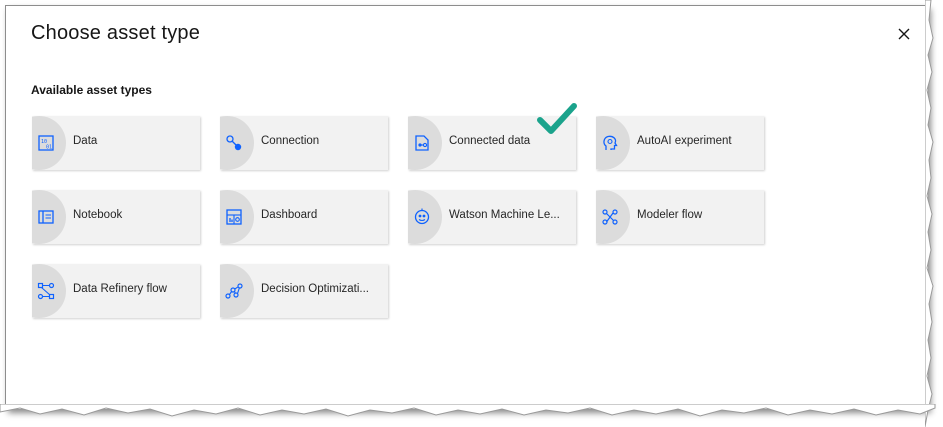 This screenshot has width=943, height=427. I want to click on tile-dashboard: Dashboard, so click(304, 217).